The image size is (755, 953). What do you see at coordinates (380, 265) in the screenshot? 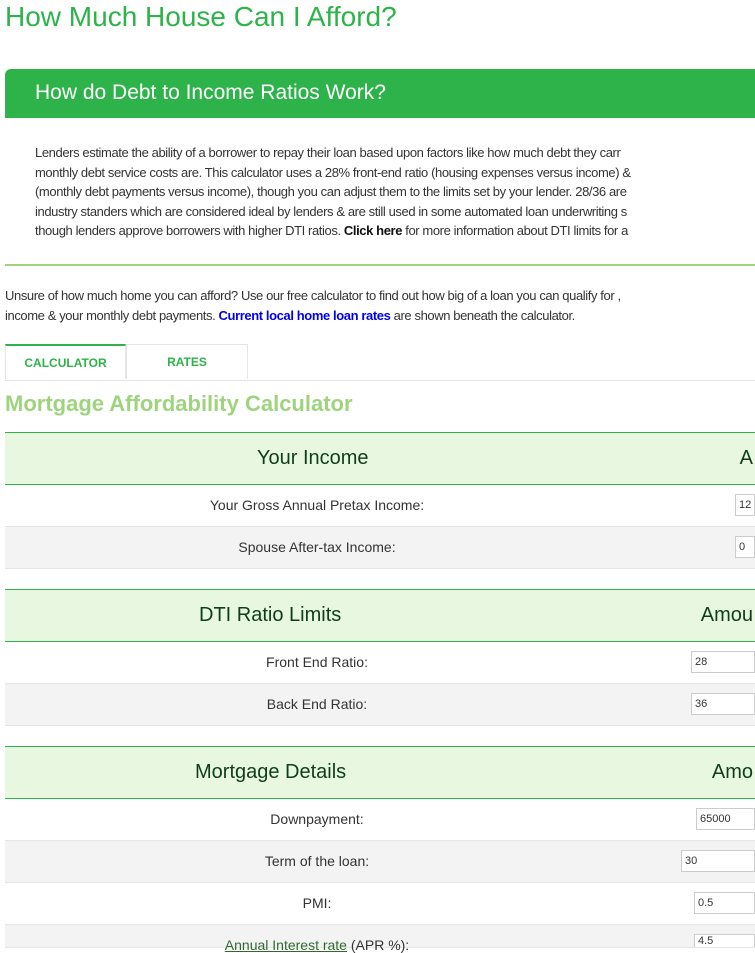
I see `divider` at bounding box center [380, 265].